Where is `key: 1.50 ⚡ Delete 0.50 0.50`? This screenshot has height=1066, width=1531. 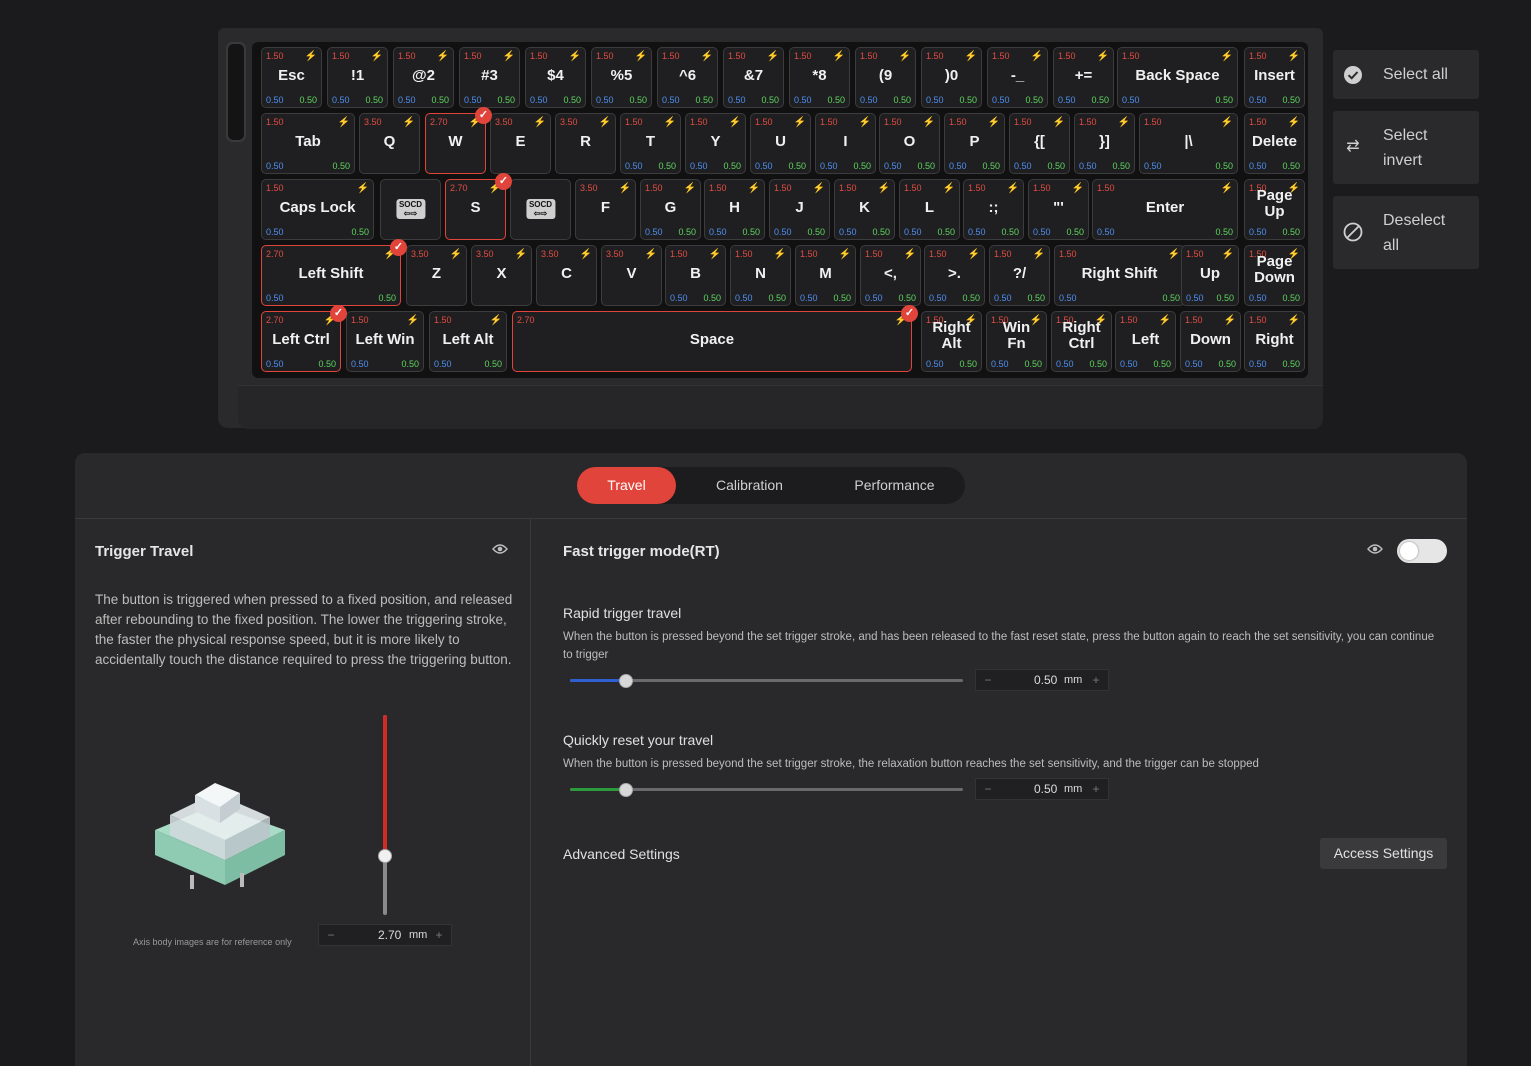
key: 1.50 ⚡ Delete 0.50 0.50 is located at coordinates (1274, 143).